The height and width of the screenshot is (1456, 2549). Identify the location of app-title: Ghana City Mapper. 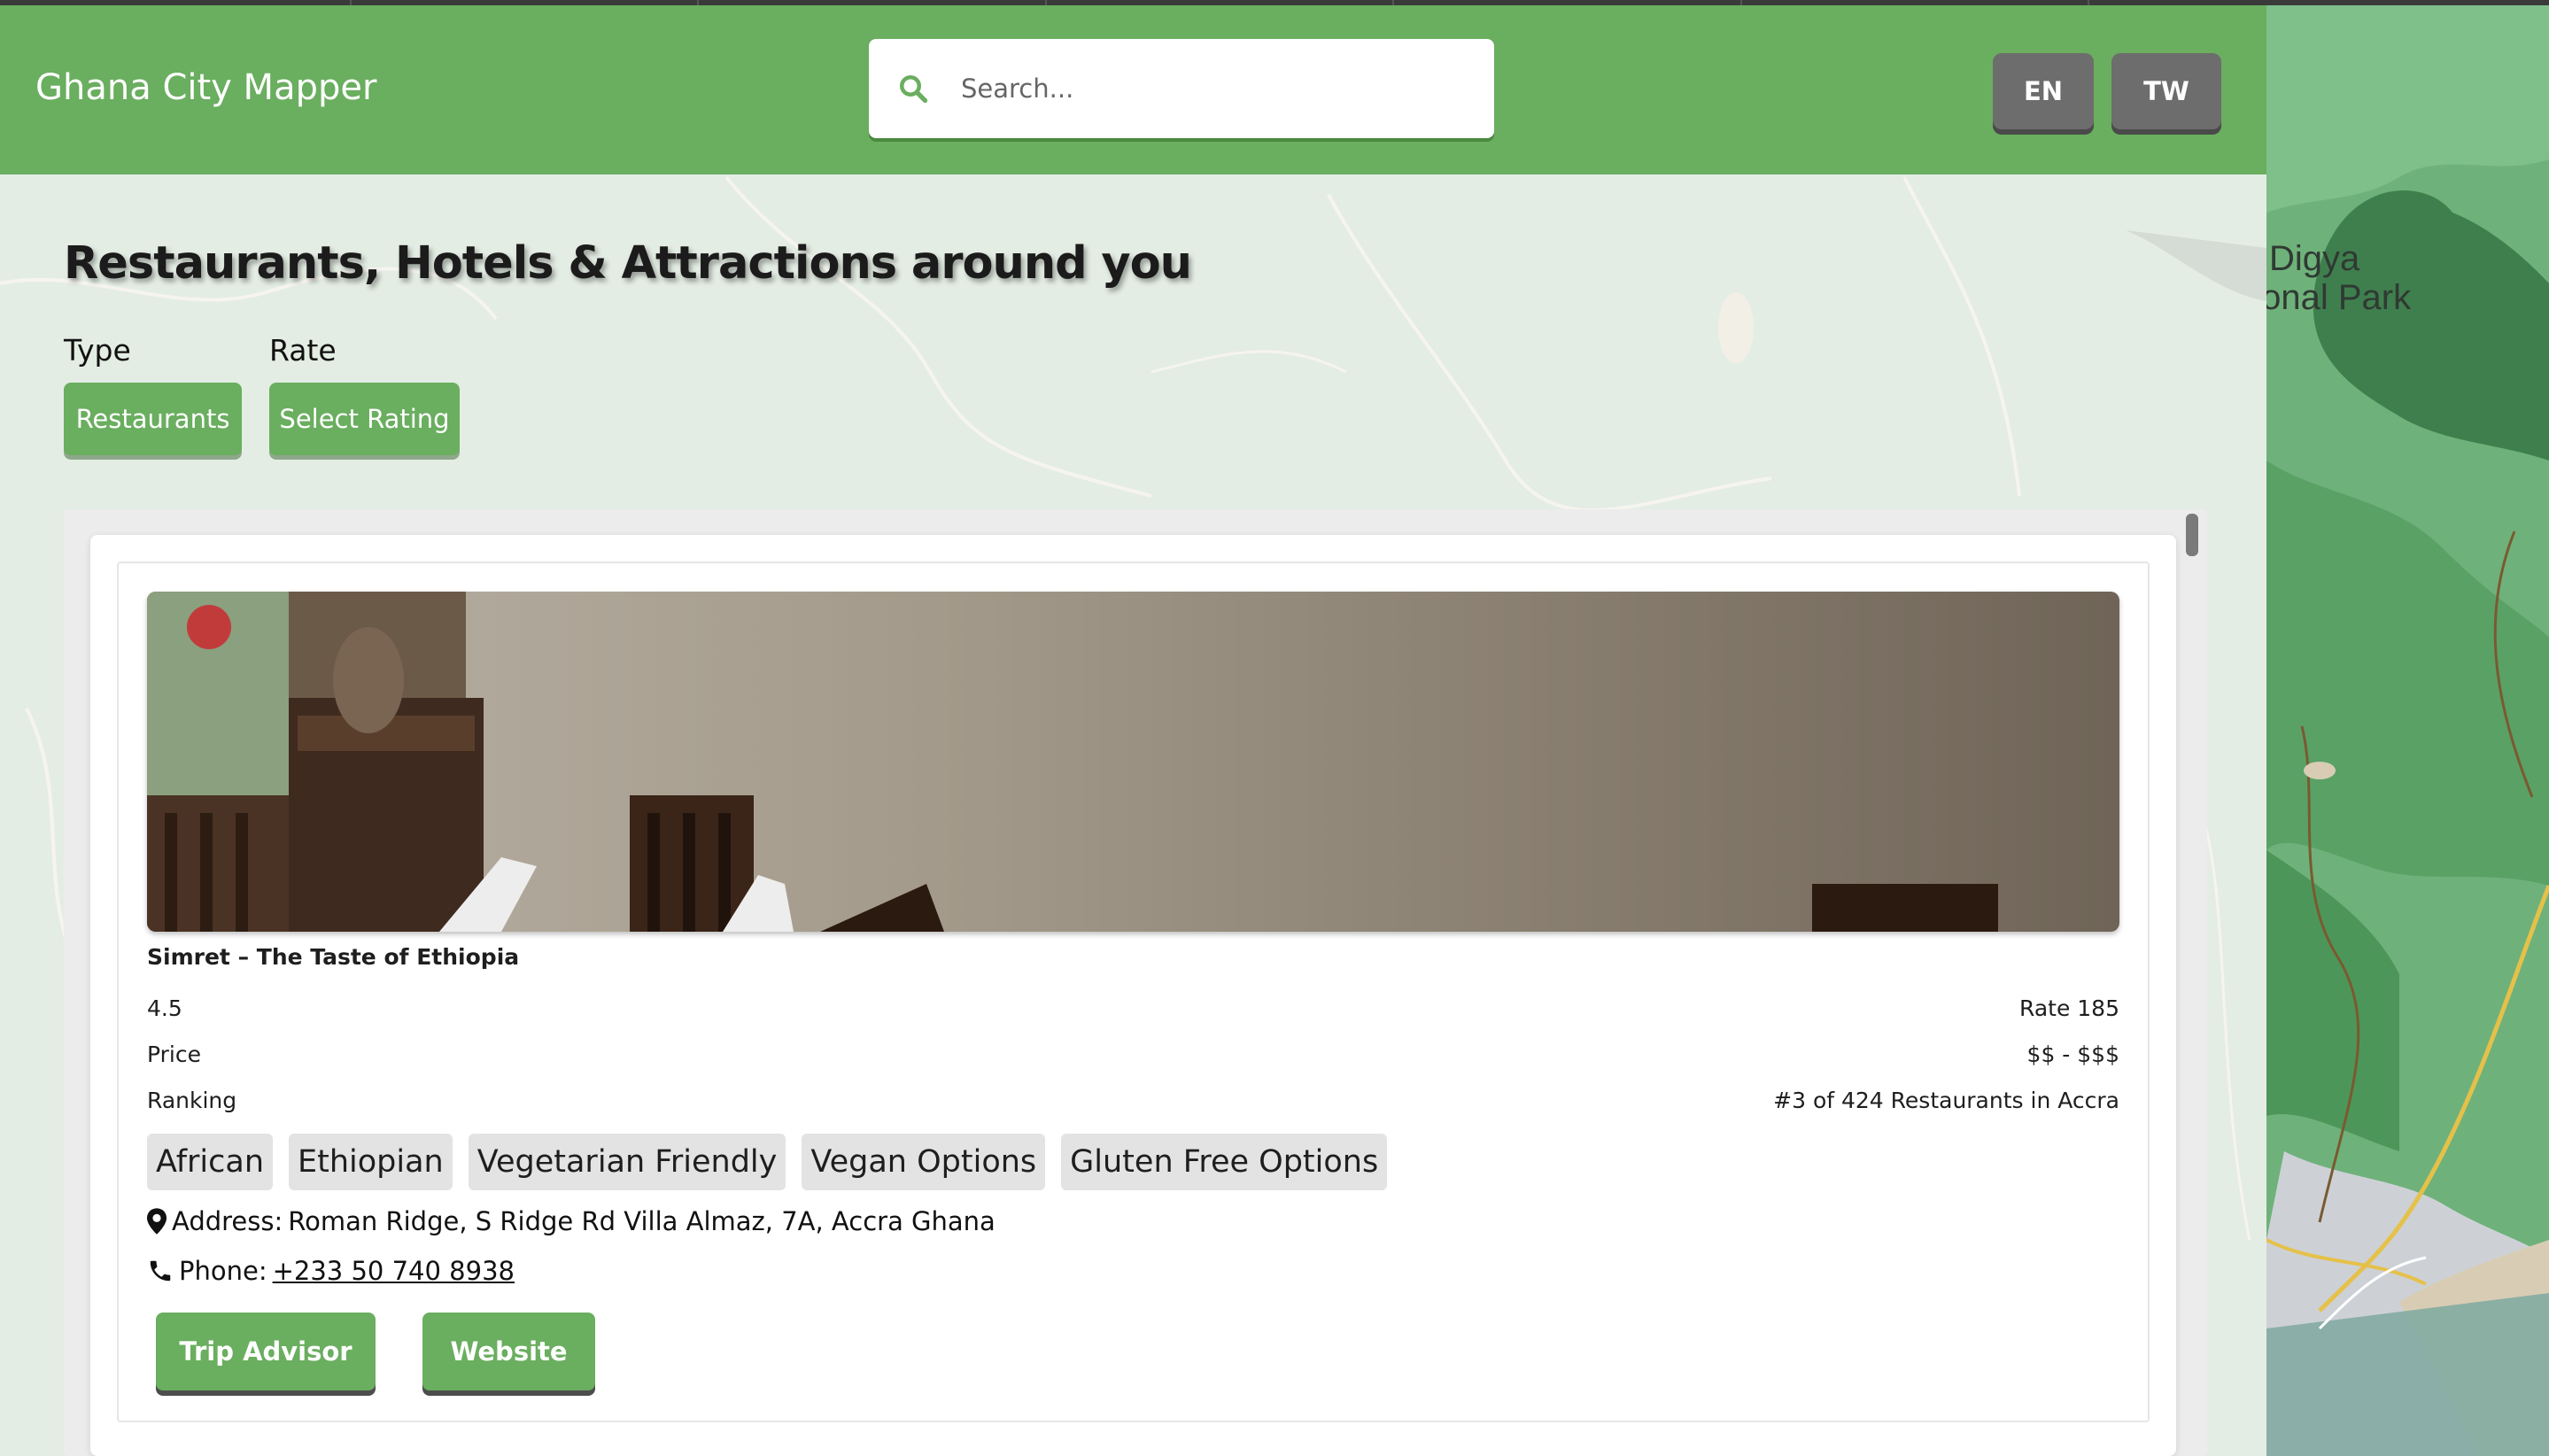
(206, 87).